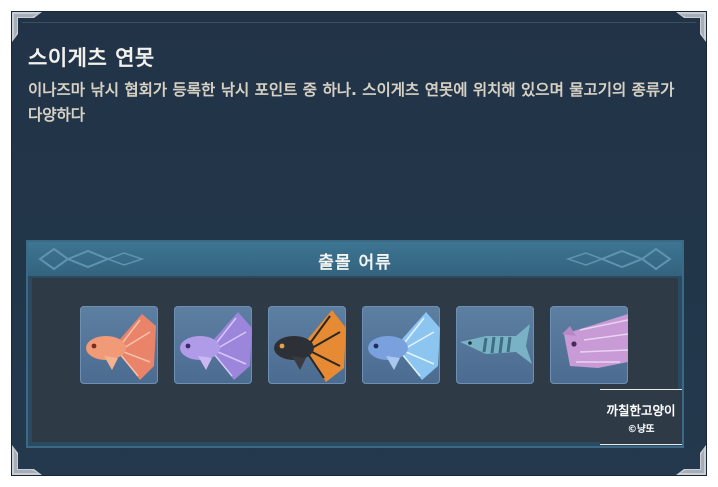  I want to click on blue-betta-fish-icon, so click(404, 346).